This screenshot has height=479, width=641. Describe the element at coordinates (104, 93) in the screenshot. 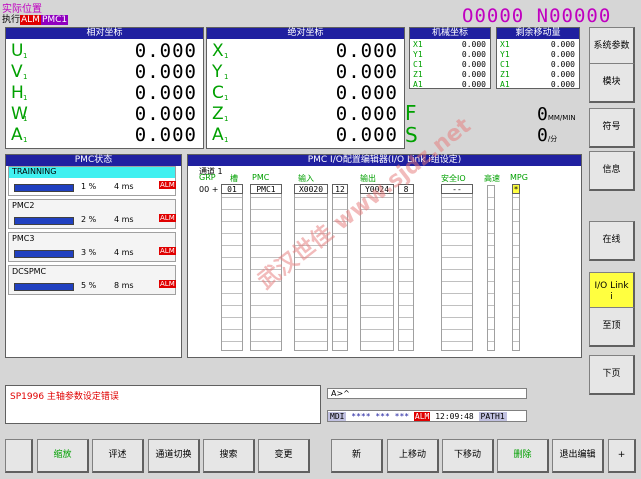

I see `rel-axis-row: H 1 0.000` at that location.